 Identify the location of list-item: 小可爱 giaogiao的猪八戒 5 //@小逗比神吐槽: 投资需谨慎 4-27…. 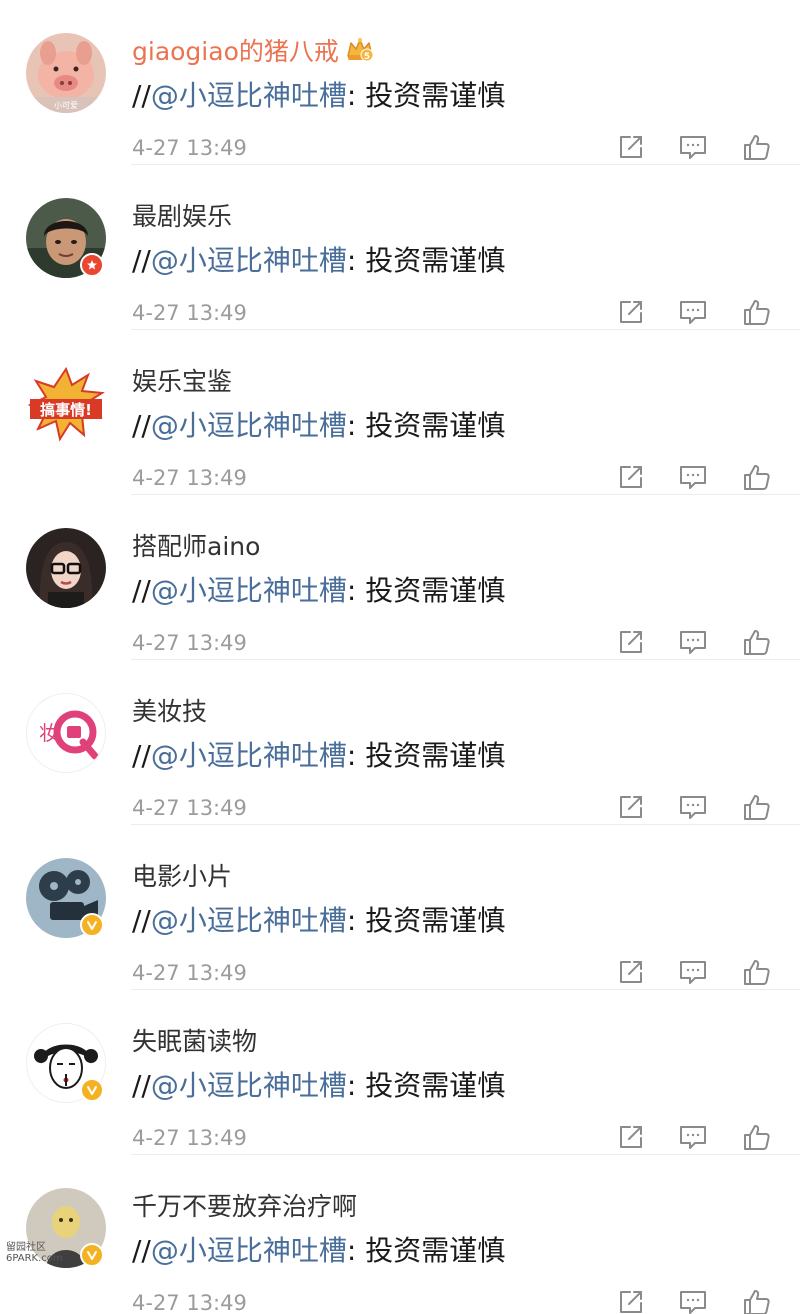
(400, 82).